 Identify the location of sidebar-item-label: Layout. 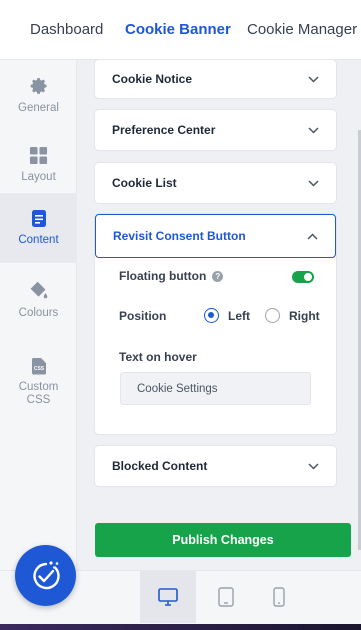
(38, 177).